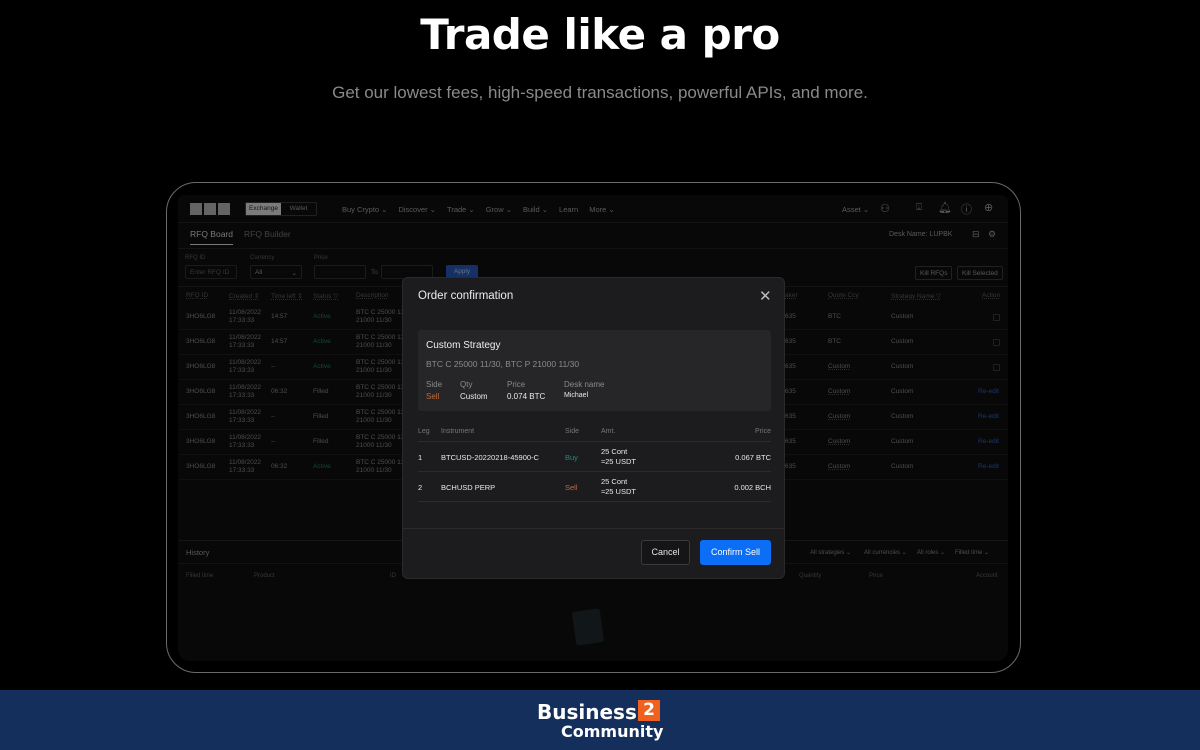 The image size is (1200, 750). I want to click on side-label: Side, so click(434, 384).